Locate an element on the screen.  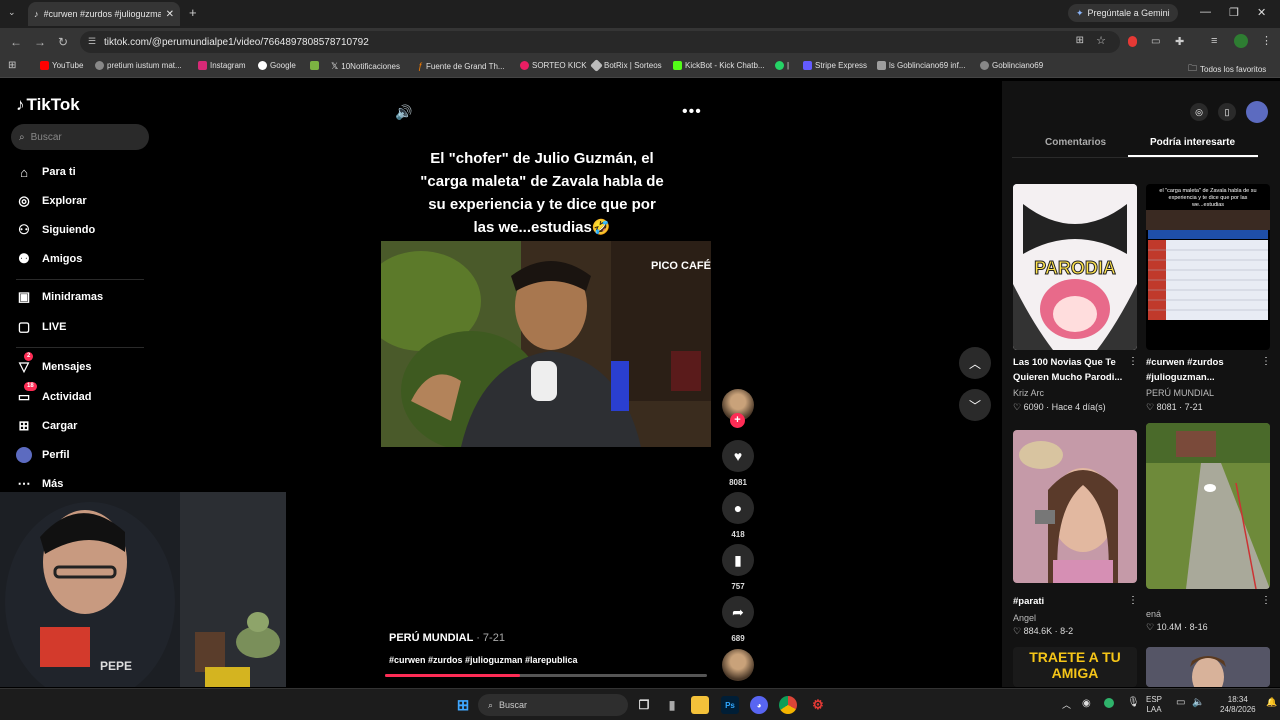
save-button: ▮ 757 is located at coordinates (738, 567).